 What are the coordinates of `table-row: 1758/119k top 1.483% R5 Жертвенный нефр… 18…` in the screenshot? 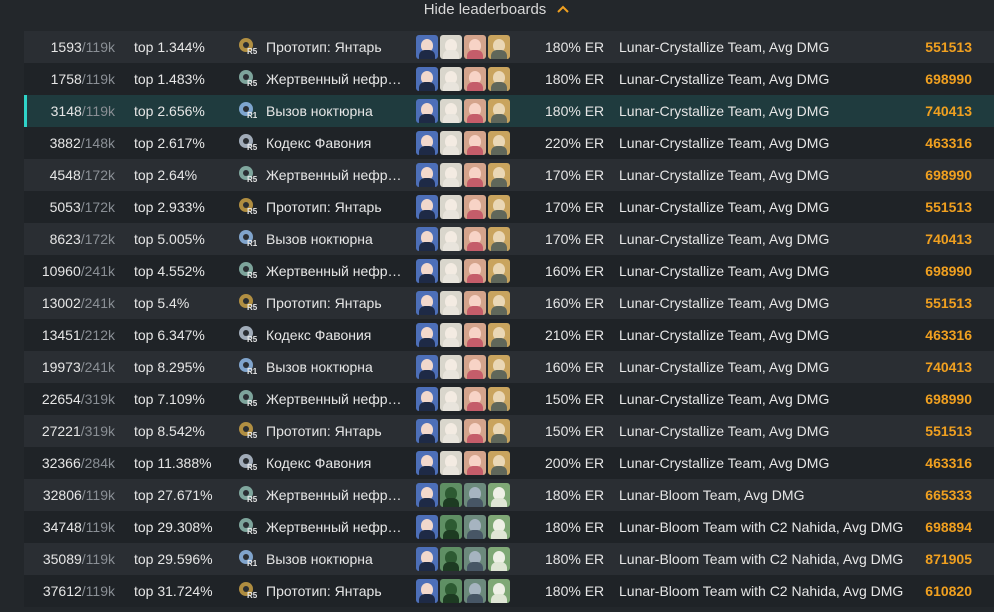 It's located at (509, 79).